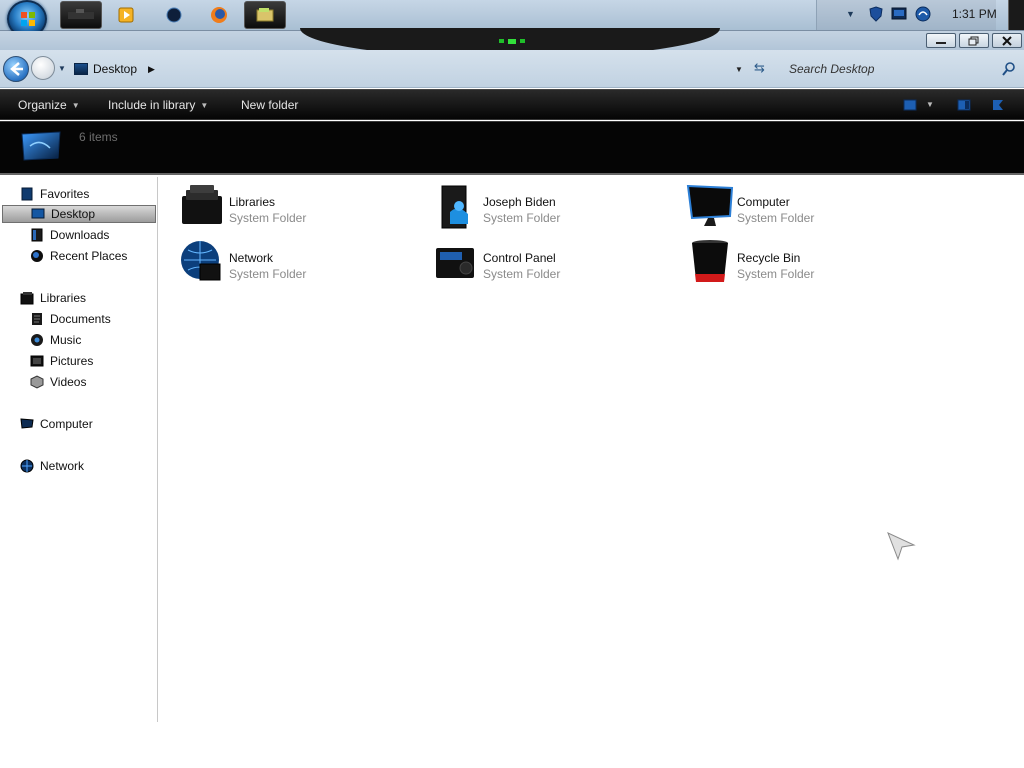  I want to click on sidebar-item-label: Documents, so click(80, 319).